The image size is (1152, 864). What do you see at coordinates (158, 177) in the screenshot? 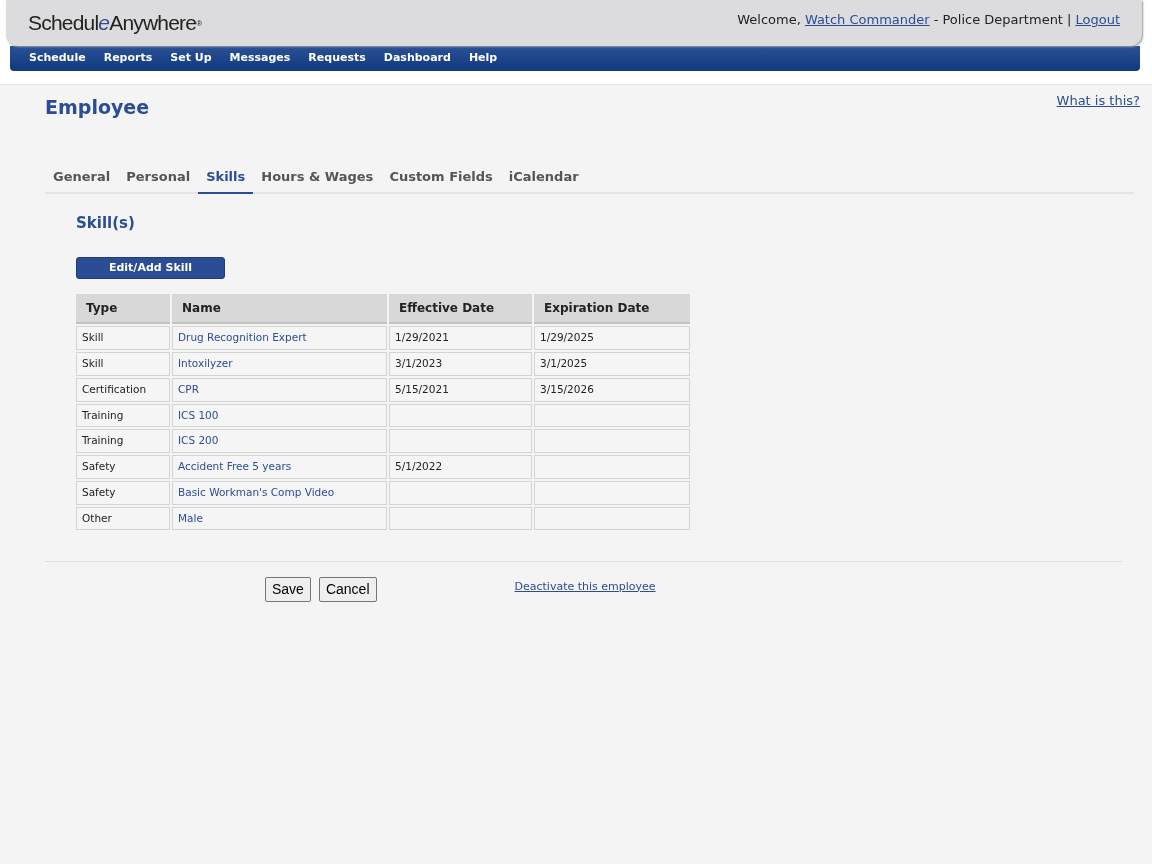
I see `tab: Personal` at bounding box center [158, 177].